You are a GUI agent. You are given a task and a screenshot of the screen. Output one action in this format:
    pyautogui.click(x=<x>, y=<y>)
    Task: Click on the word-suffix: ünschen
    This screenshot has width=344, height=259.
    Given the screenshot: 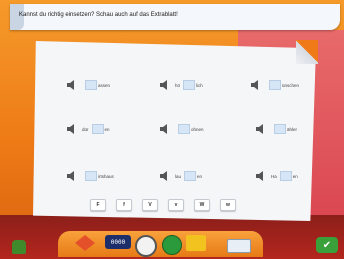 What is the action you would take?
    pyautogui.click(x=291, y=85)
    